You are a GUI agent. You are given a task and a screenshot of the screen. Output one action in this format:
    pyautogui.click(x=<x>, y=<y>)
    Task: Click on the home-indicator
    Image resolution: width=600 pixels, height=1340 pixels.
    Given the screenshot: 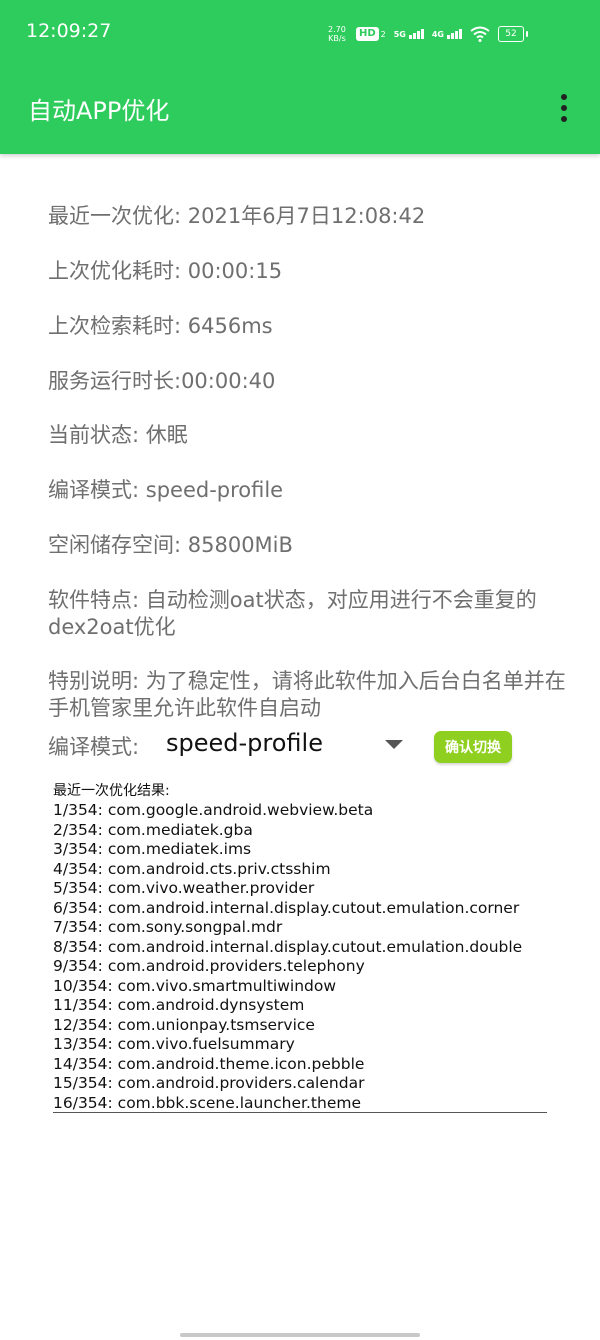 What is the action you would take?
    pyautogui.click(x=300, y=1335)
    